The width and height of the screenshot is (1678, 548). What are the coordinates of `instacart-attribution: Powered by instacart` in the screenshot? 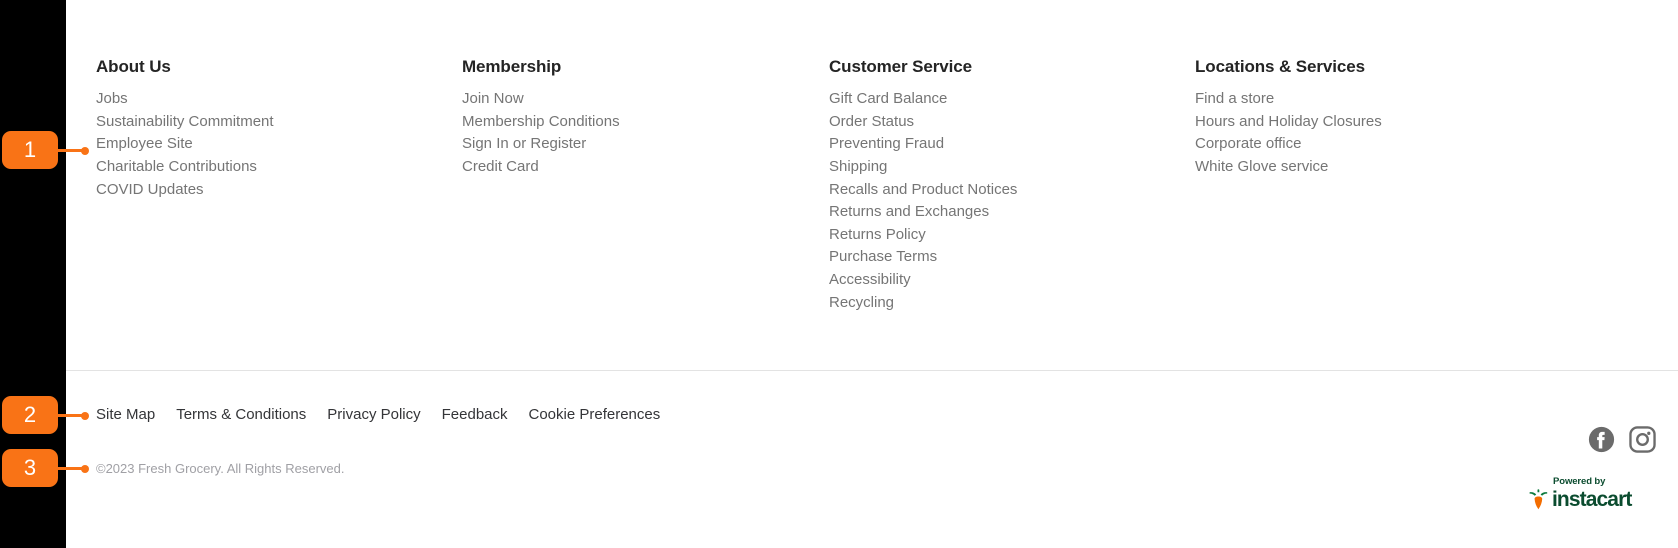 It's located at (1592, 493).